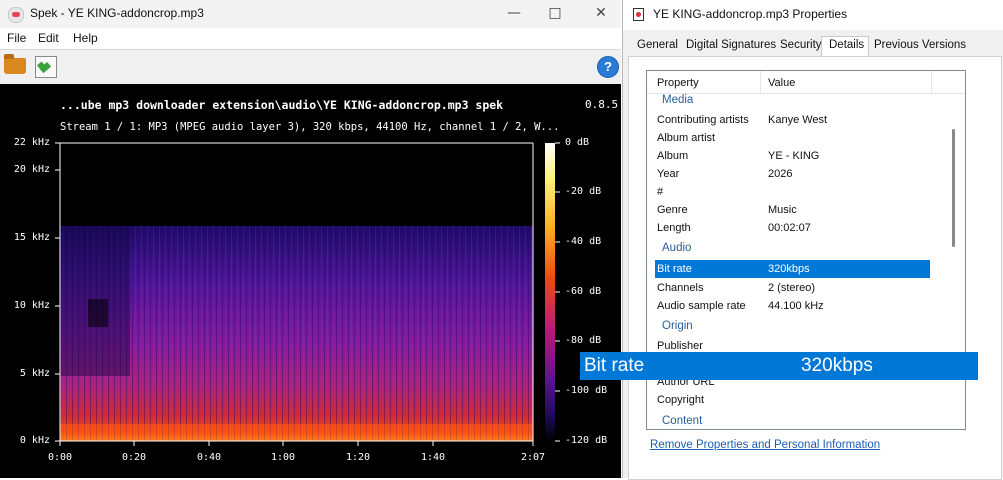 Image resolution: width=1003 pixels, height=480 pixels. Describe the element at coordinates (550, 292) in the screenshot. I see `db-color-bar` at that location.